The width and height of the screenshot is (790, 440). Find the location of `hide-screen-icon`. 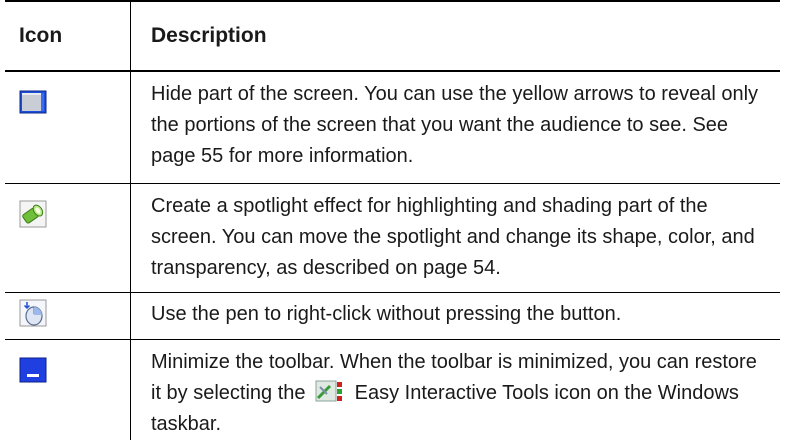

hide-screen-icon is located at coordinates (33, 102).